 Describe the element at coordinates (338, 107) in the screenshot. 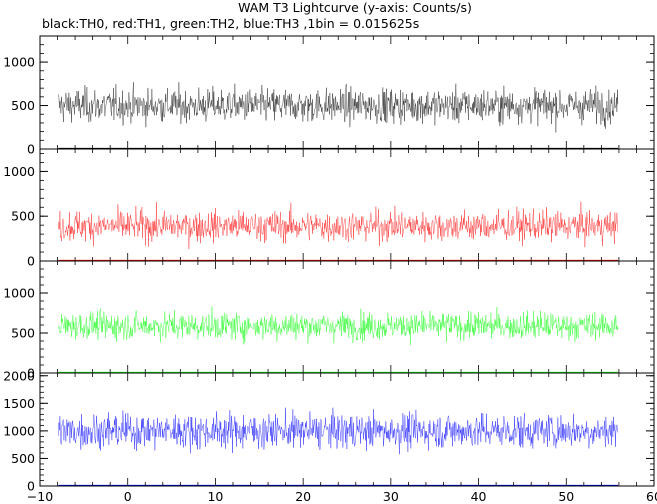

I see `series-TH0` at that location.